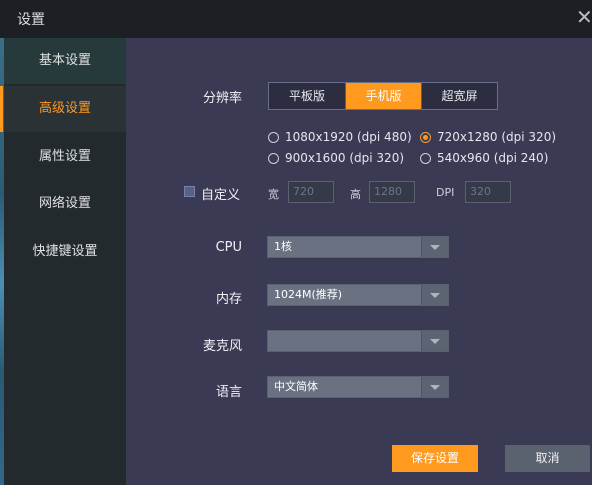 The width and height of the screenshot is (592, 485). What do you see at coordinates (63, 109) in the screenshot?
I see `sidebar-item-advanced: 高级设置` at bounding box center [63, 109].